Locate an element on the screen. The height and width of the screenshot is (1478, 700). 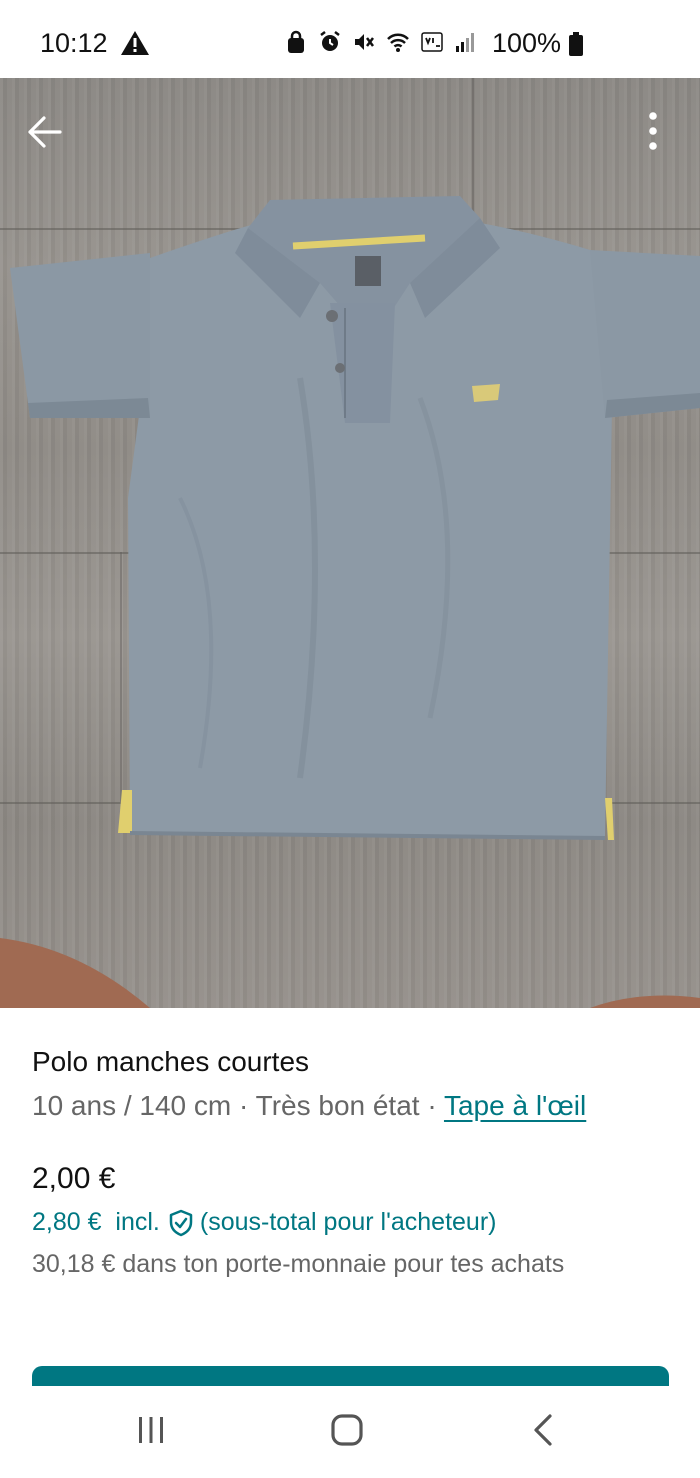
product-size: 10 ans / 140 cm is located at coordinates (132, 1105).